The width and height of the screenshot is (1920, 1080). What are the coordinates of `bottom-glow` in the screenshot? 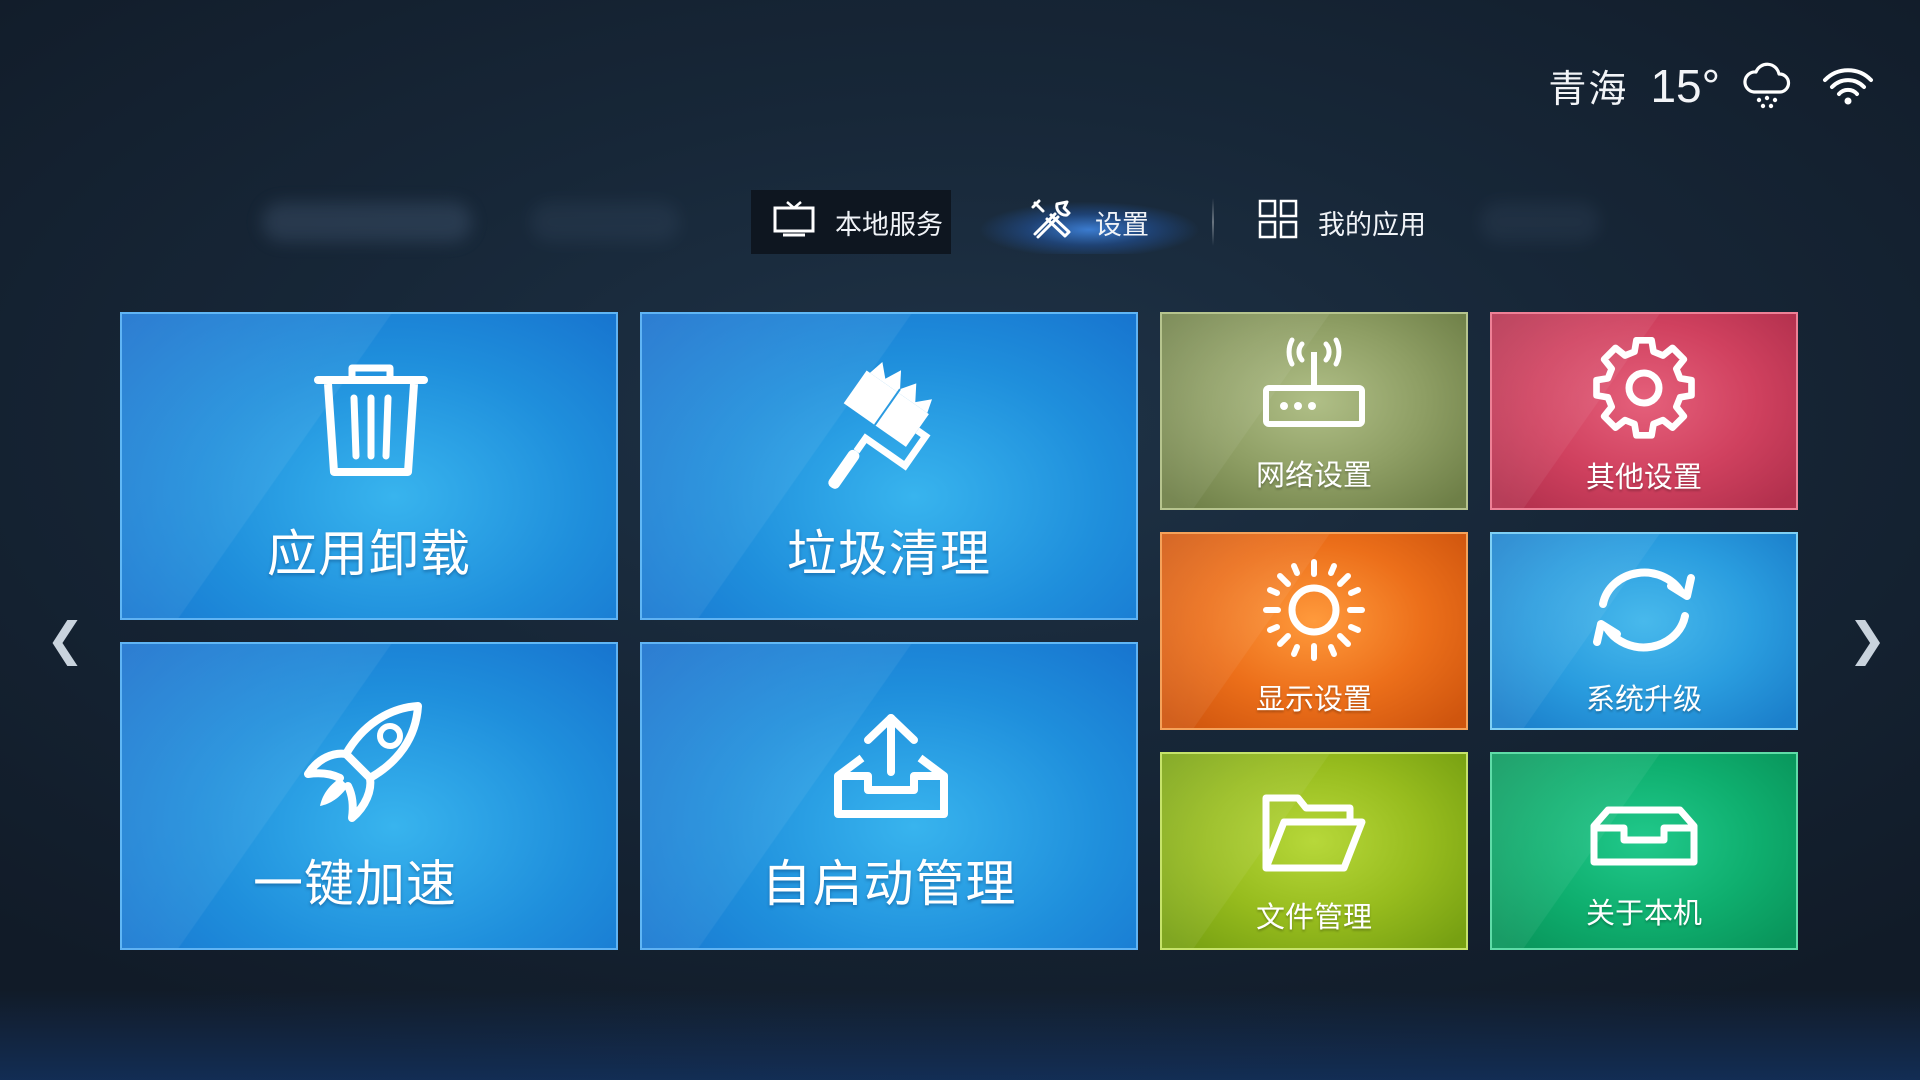 It's located at (960, 1035).